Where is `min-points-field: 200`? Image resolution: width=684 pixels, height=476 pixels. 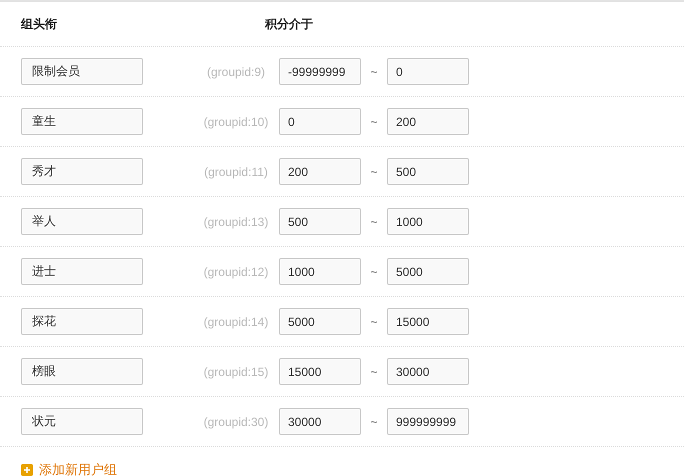 min-points-field: 200 is located at coordinates (320, 171).